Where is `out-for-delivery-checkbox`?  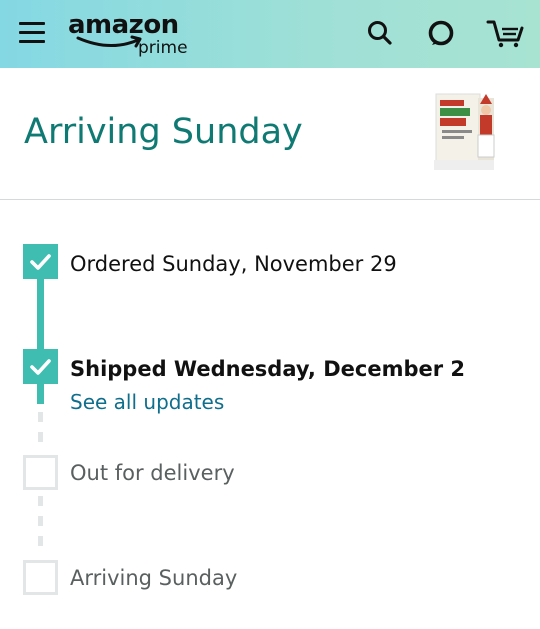 out-for-delivery-checkbox is located at coordinates (40, 472).